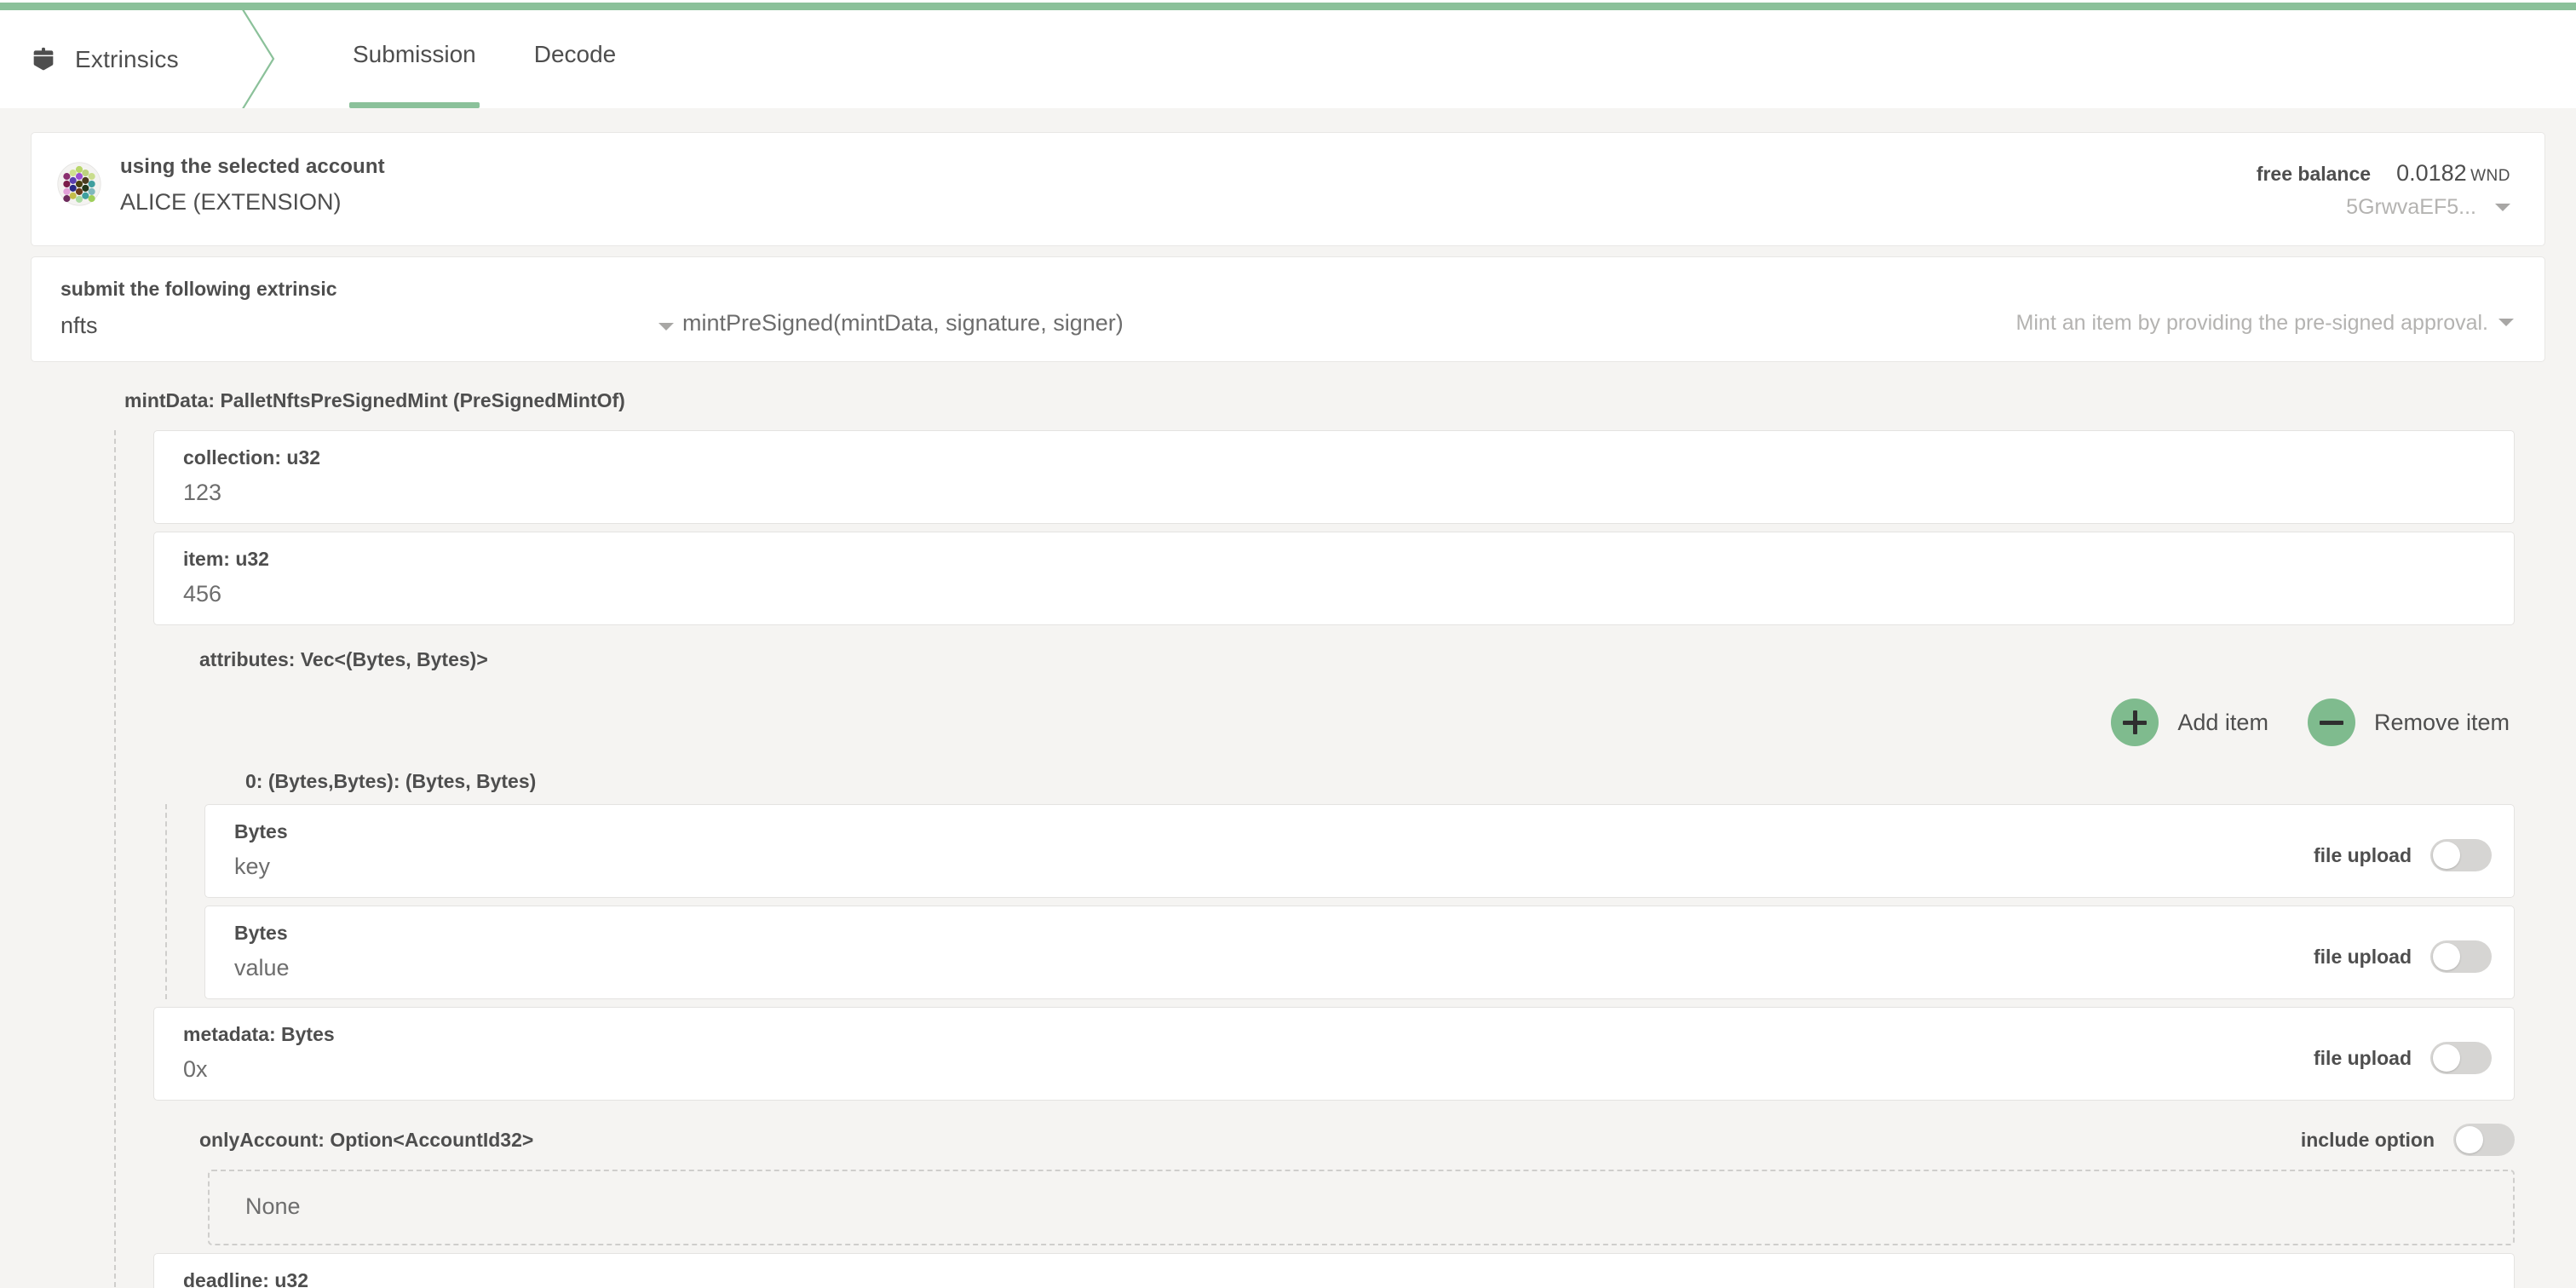  Describe the element at coordinates (391, 781) in the screenshot. I see `attribute-entry-label: 0: (Bytes,Bytes): (Bytes, Bytes)` at that location.